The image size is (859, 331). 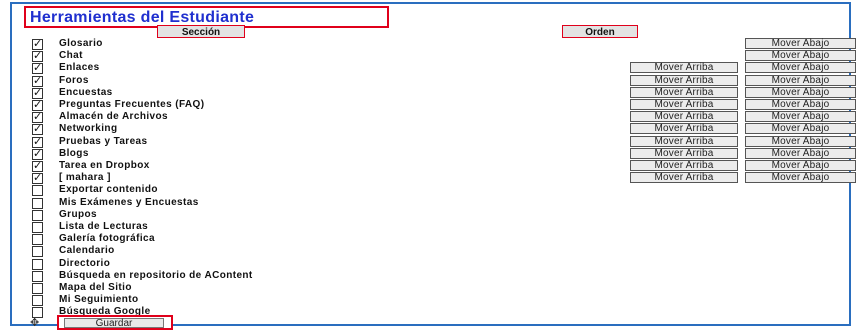 I want to click on tool-label: Búsqueda en repositorio de AContent, so click(x=156, y=275).